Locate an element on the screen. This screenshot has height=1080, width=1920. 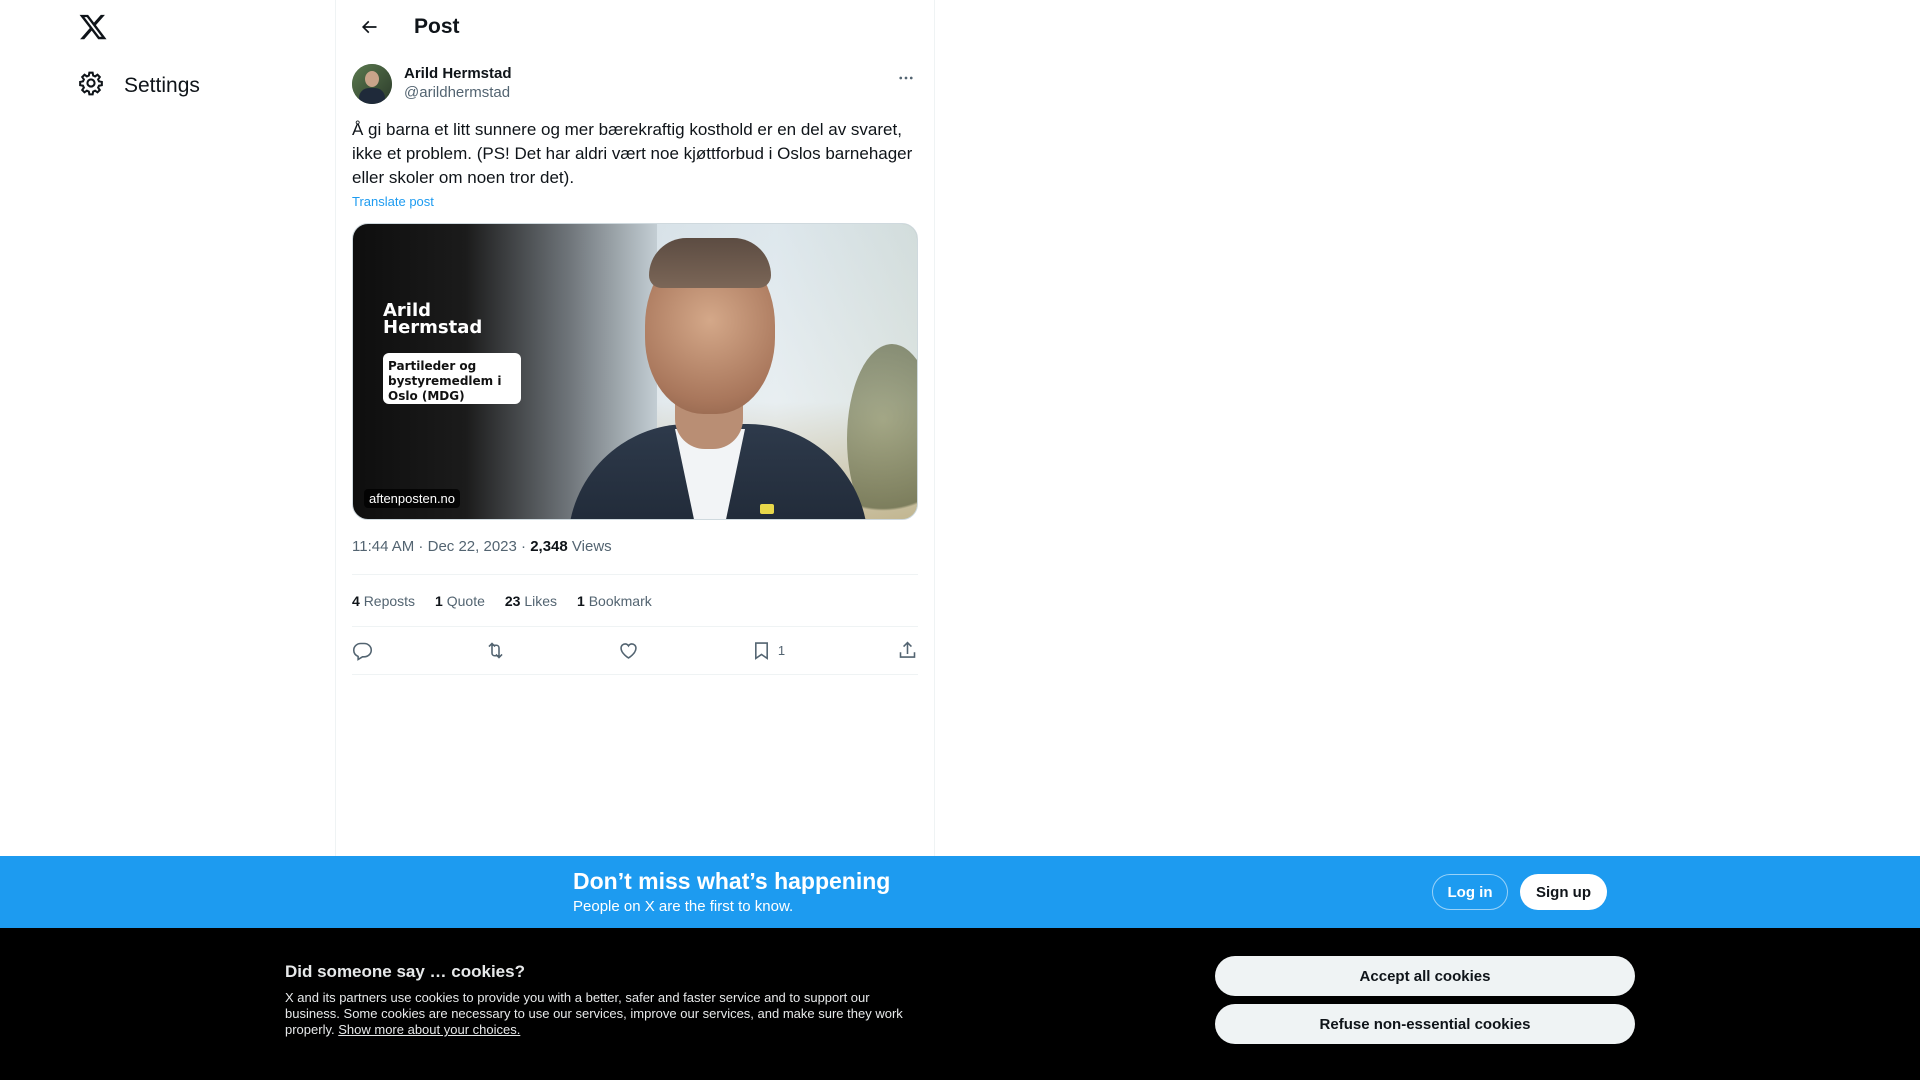
nav-settings-label: Settings is located at coordinates (162, 85).